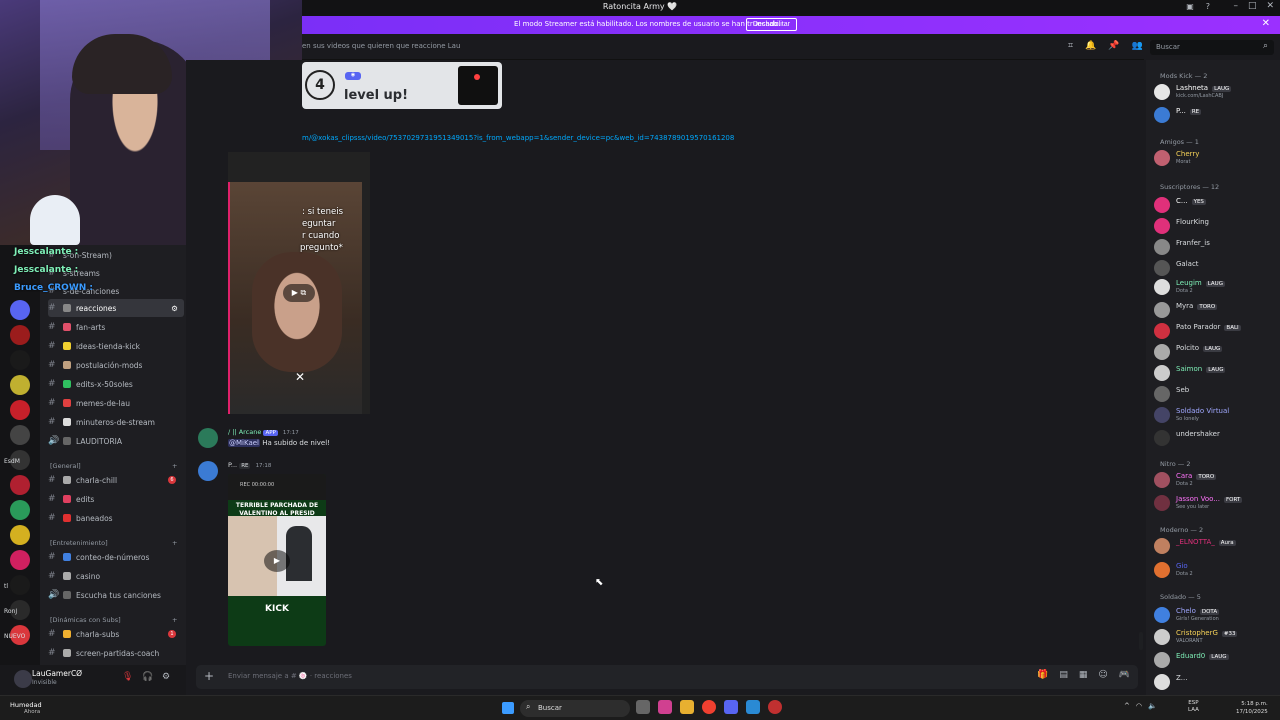 Image resolution: width=1280 pixels, height=720 pixels. What do you see at coordinates (174, 308) in the screenshot?
I see `channel-settings-icon: ⚙` at bounding box center [174, 308].